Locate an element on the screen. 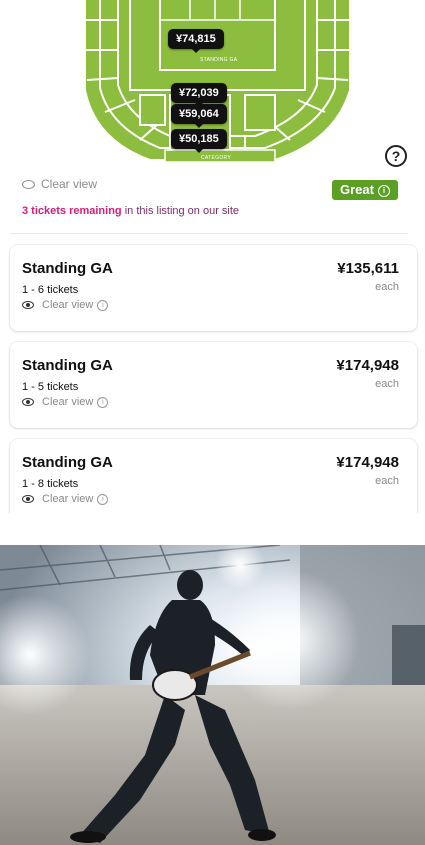  partial-view-row: Clear view is located at coordinates (59, 184).